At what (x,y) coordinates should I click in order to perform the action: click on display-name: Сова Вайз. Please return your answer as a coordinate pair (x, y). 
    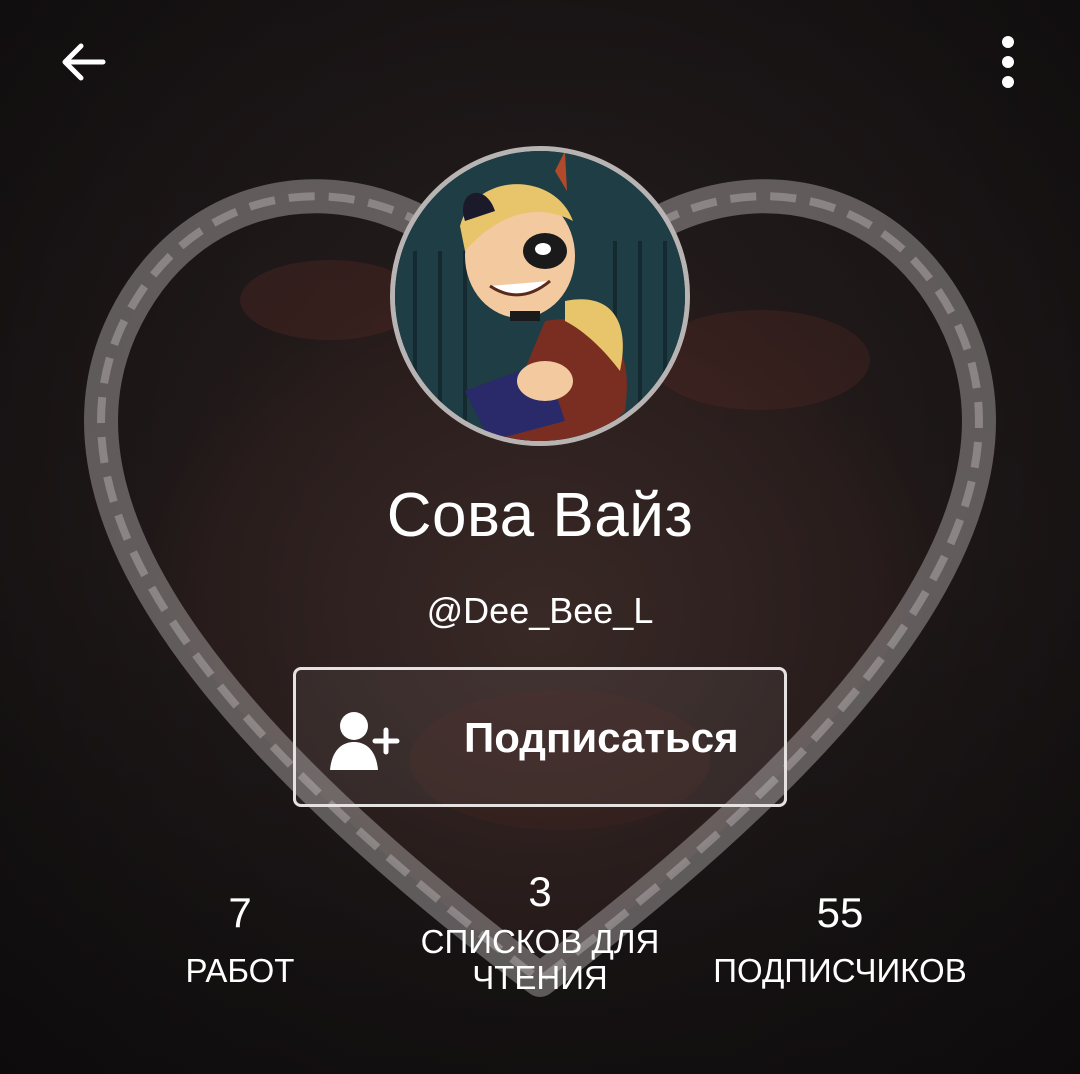
    Looking at the image, I should click on (540, 515).